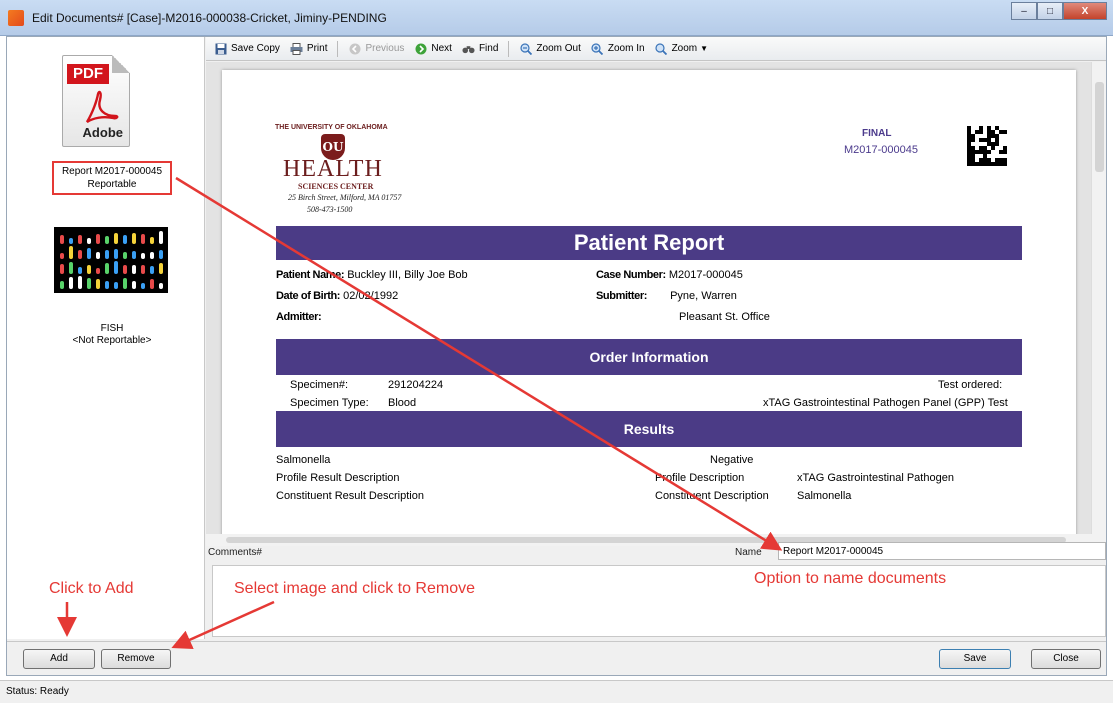 This screenshot has width=1113, height=703. What do you see at coordinates (556, 658) in the screenshot?
I see `button-bar: Add Remove Save Close` at bounding box center [556, 658].